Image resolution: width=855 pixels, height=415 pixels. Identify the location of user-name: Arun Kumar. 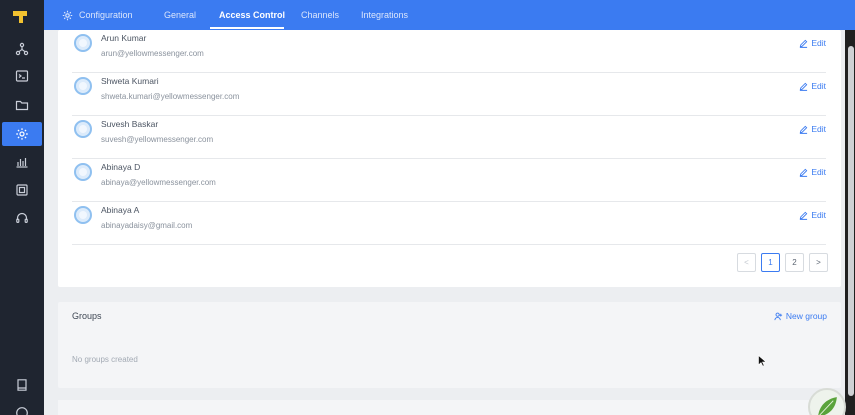
(124, 38).